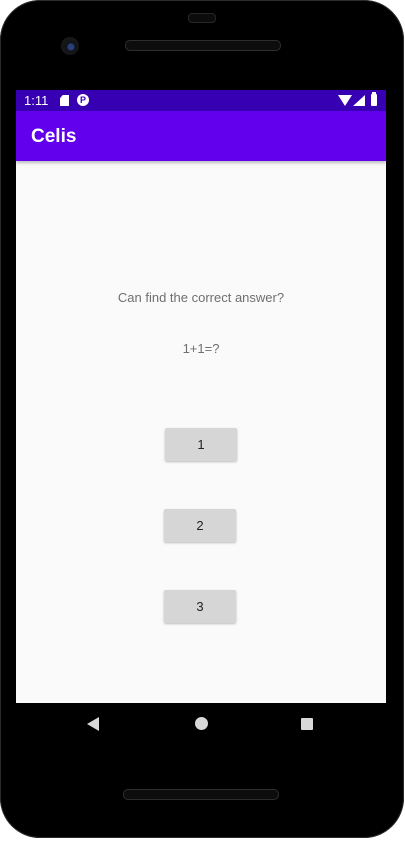  Describe the element at coordinates (201, 444) in the screenshot. I see `answer-button-1: 1` at that location.